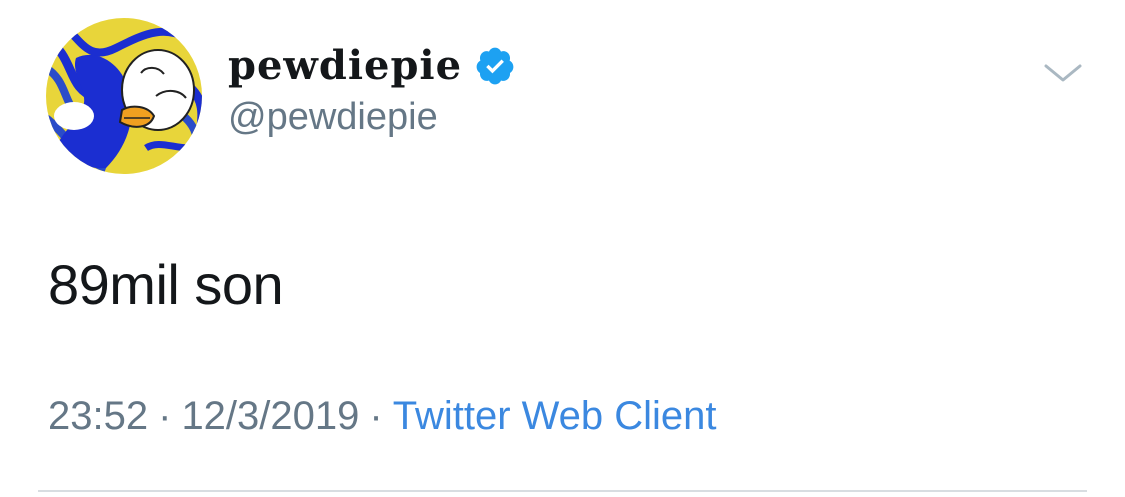 The image size is (1125, 497). I want to click on duck-avatar-icon, so click(124, 96).